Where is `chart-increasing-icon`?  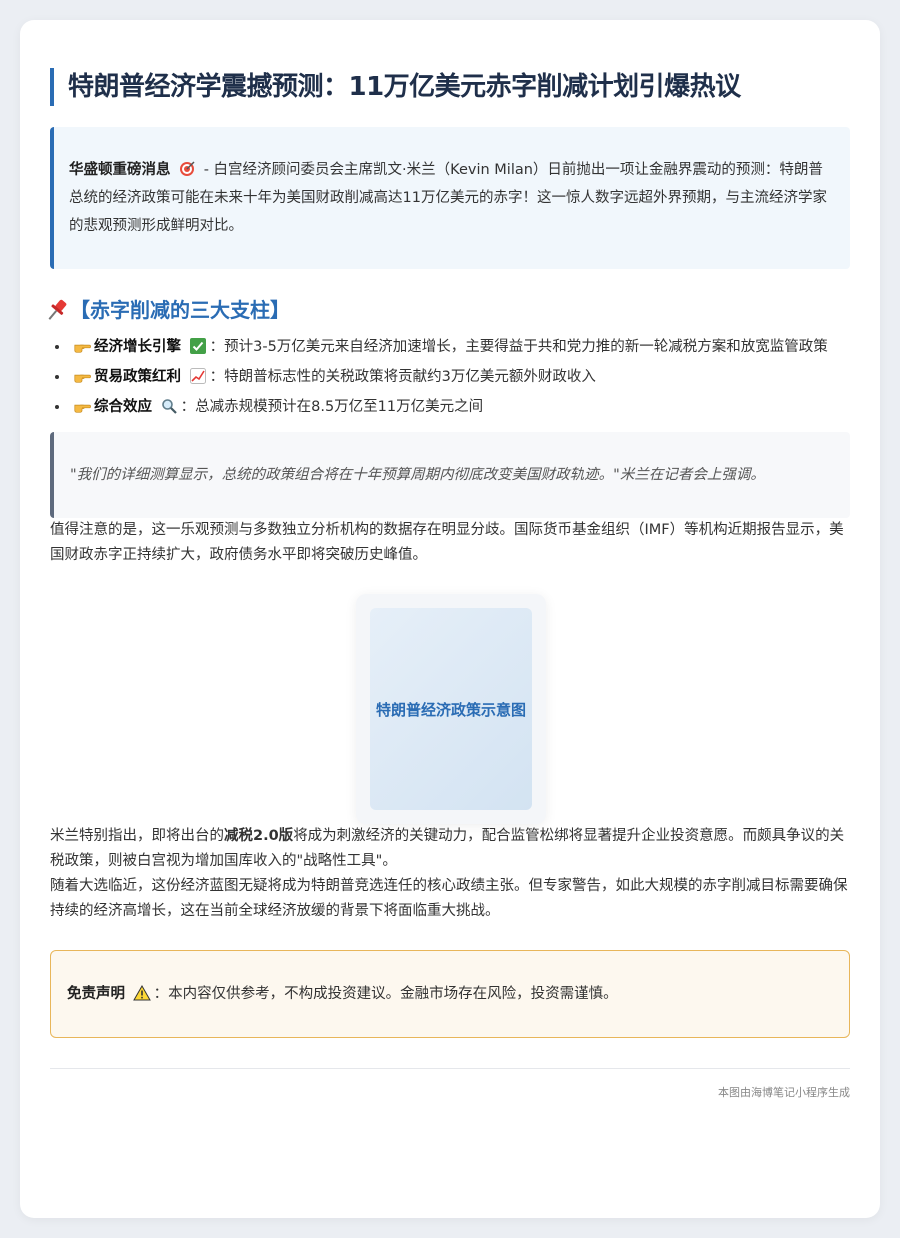
chart-increasing-icon is located at coordinates (197, 376).